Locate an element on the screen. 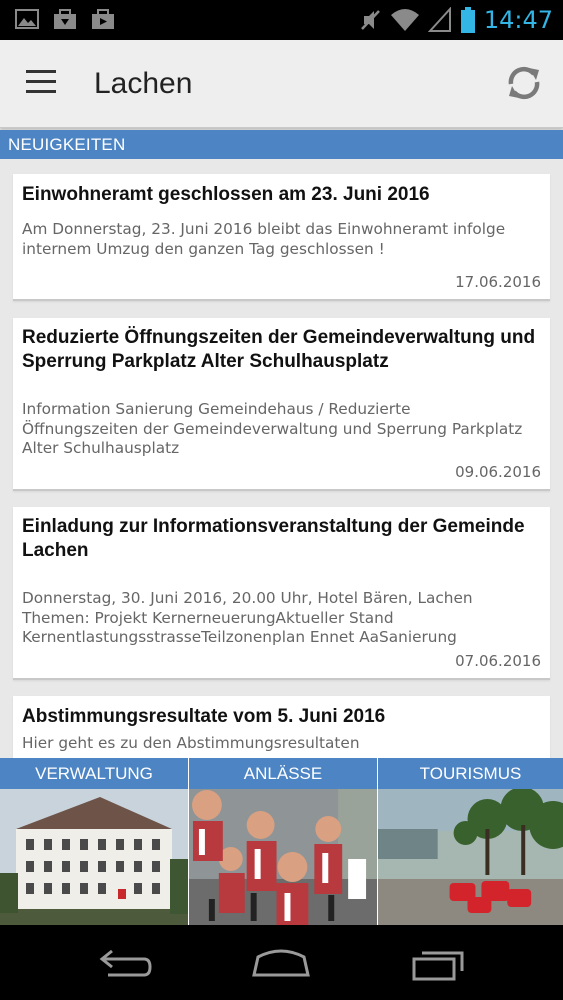 The image size is (563, 1000). lakeside-image is located at coordinates (470, 857).